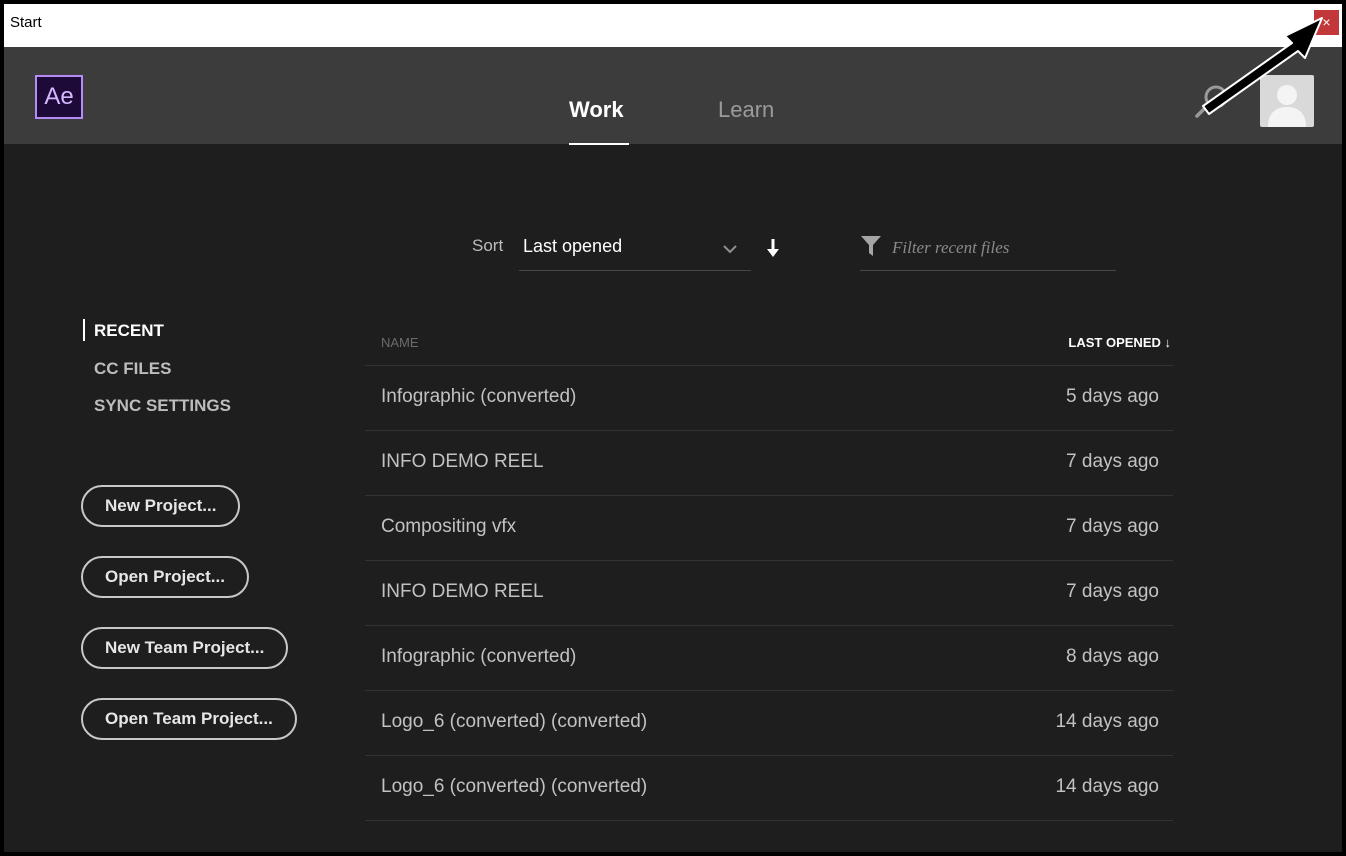  Describe the element at coordinates (1112, 396) in the screenshot. I see `file-last-opened: 5 days ago` at that location.